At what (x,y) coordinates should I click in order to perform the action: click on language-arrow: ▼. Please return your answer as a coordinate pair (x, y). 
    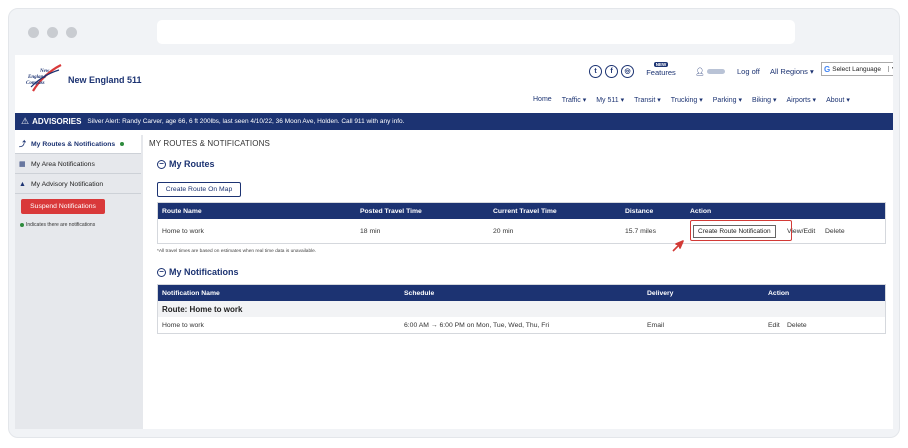
    Looking at the image, I should click on (890, 69).